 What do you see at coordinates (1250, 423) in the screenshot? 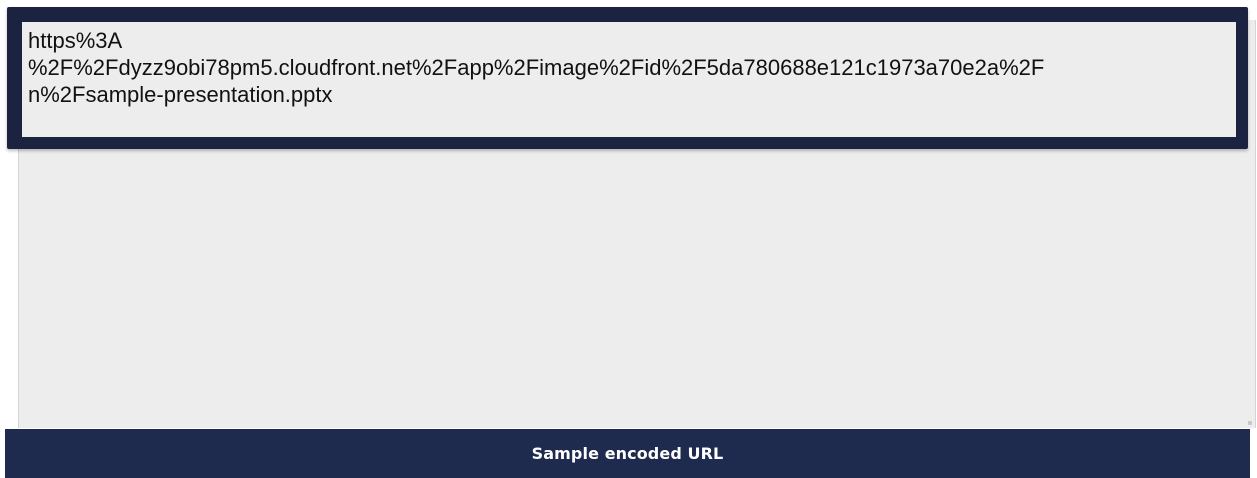
I see `resize-grip-icon` at bounding box center [1250, 423].